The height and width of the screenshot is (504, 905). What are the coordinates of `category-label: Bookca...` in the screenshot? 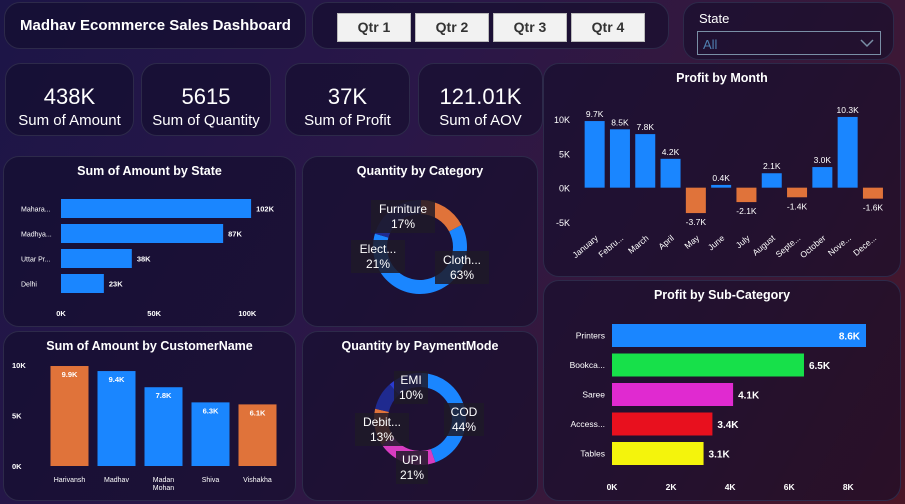 It's located at (587, 365).